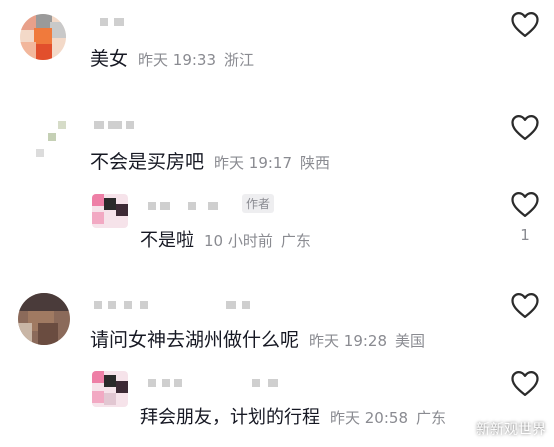 The width and height of the screenshot is (554, 447). What do you see at coordinates (369, 418) in the screenshot?
I see `comment-time: 昨天 20:58` at bounding box center [369, 418].